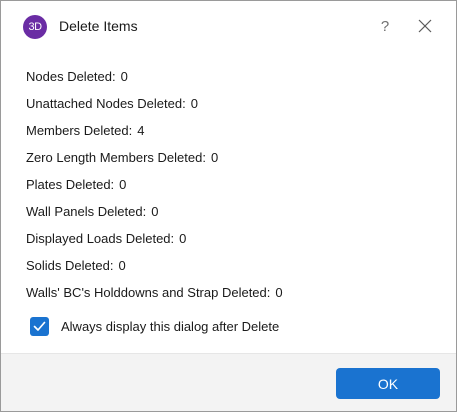 This screenshot has height=412, width=457. I want to click on always-display-checkbox, so click(39, 326).